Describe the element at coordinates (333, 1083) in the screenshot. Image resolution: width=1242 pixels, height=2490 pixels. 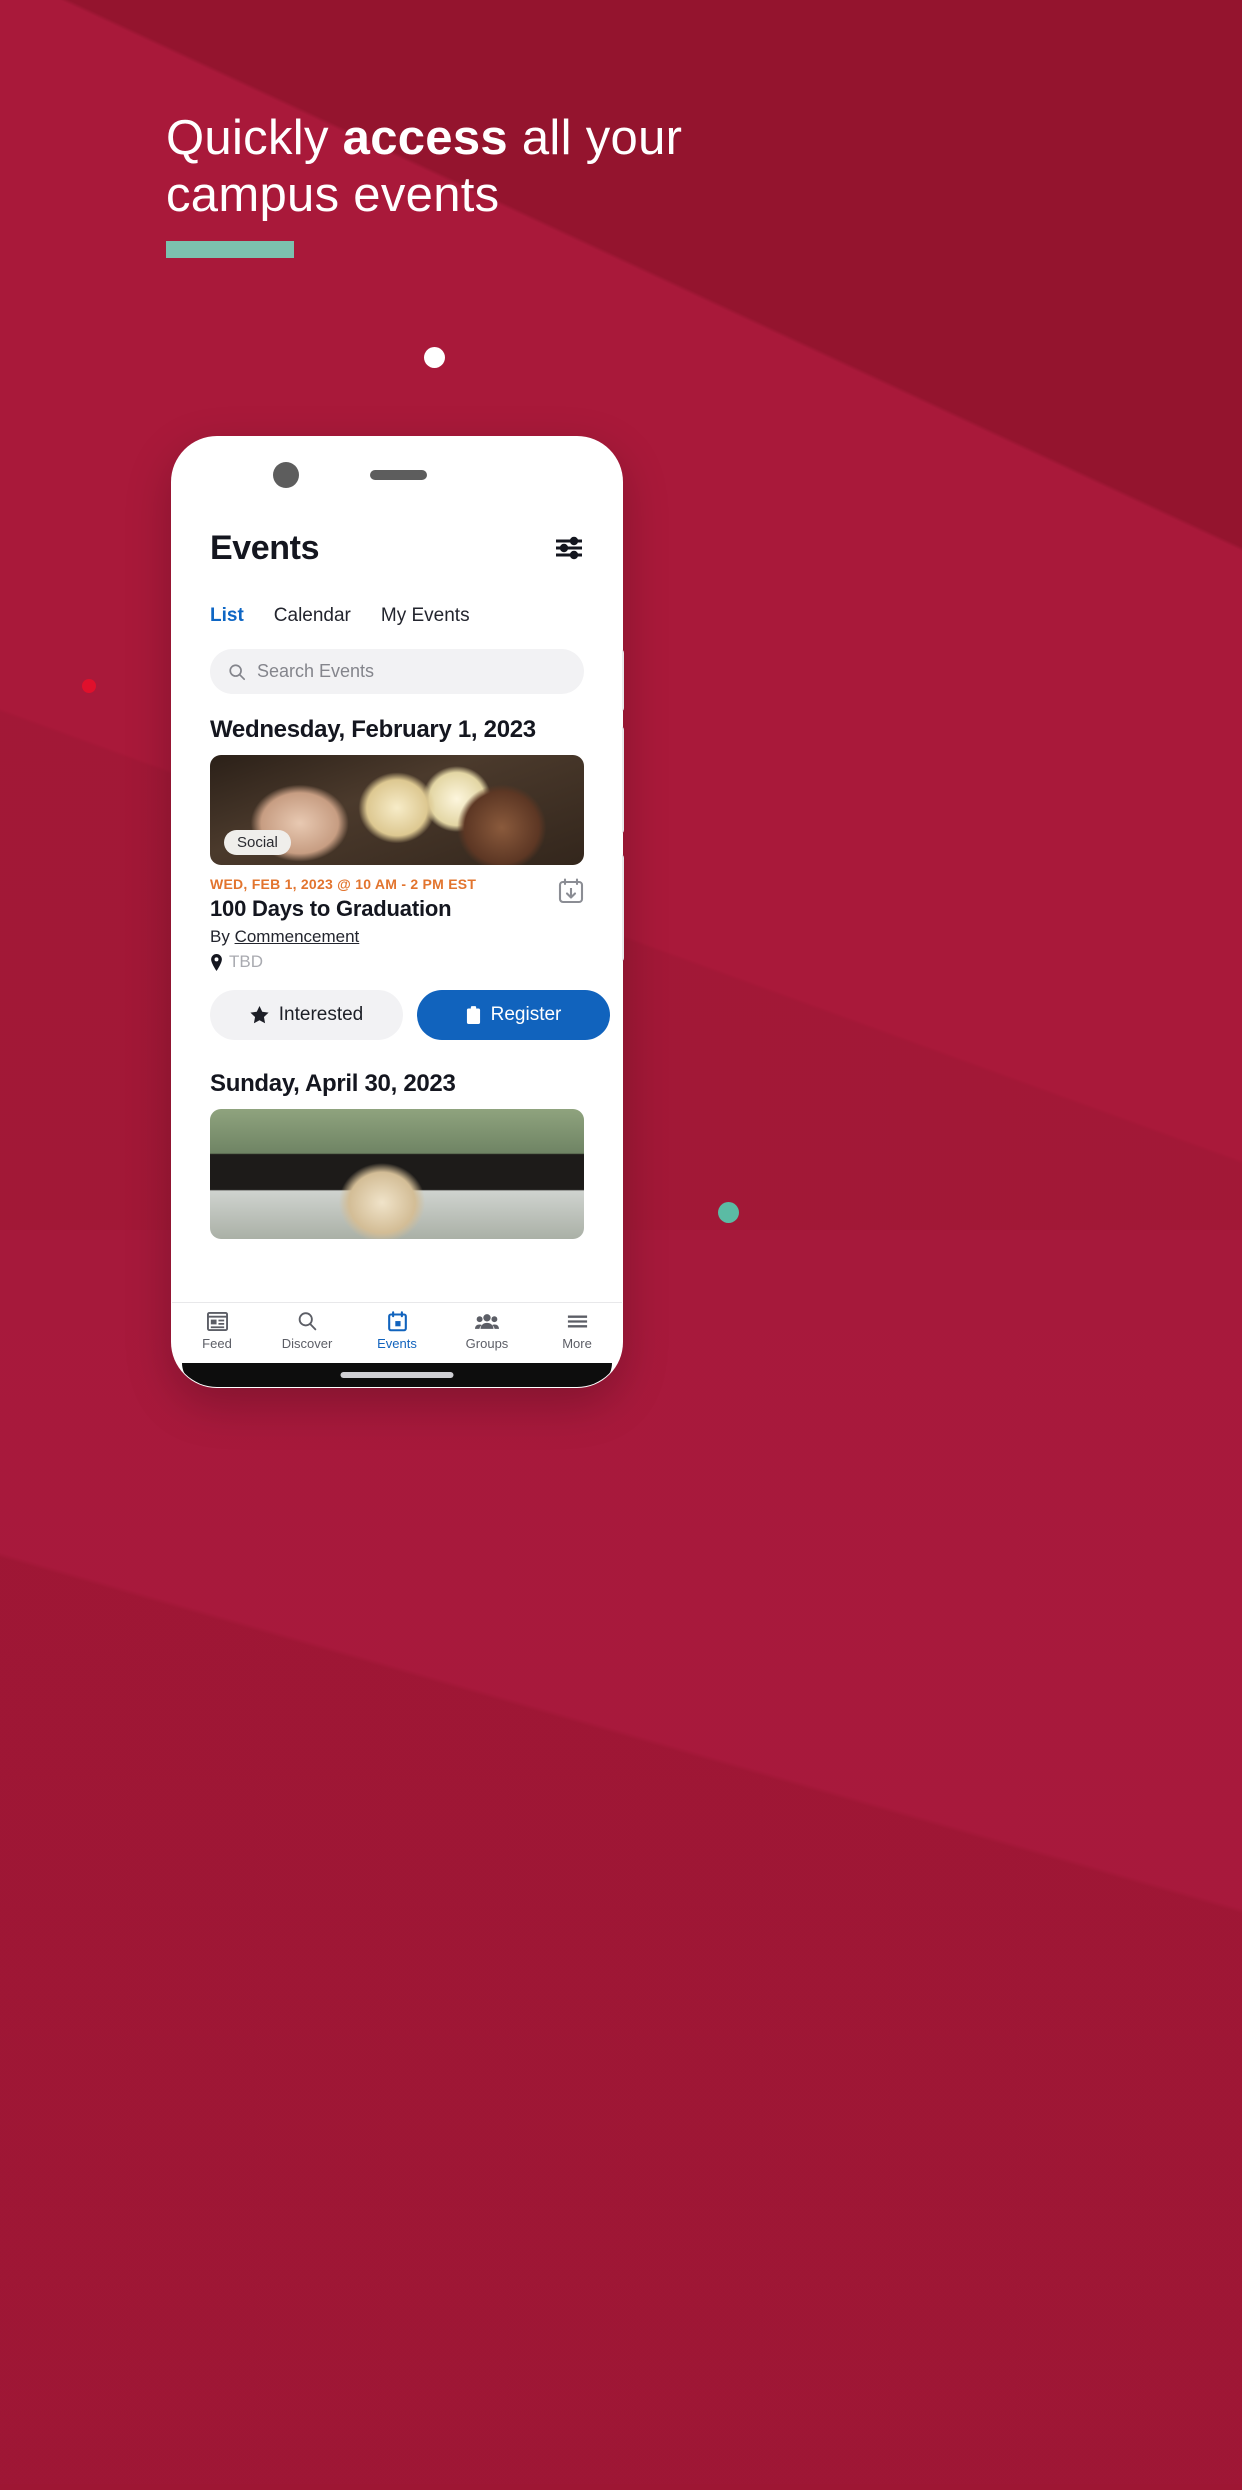
I see `date-heading-2: Sunday, April 30, 2023` at that location.